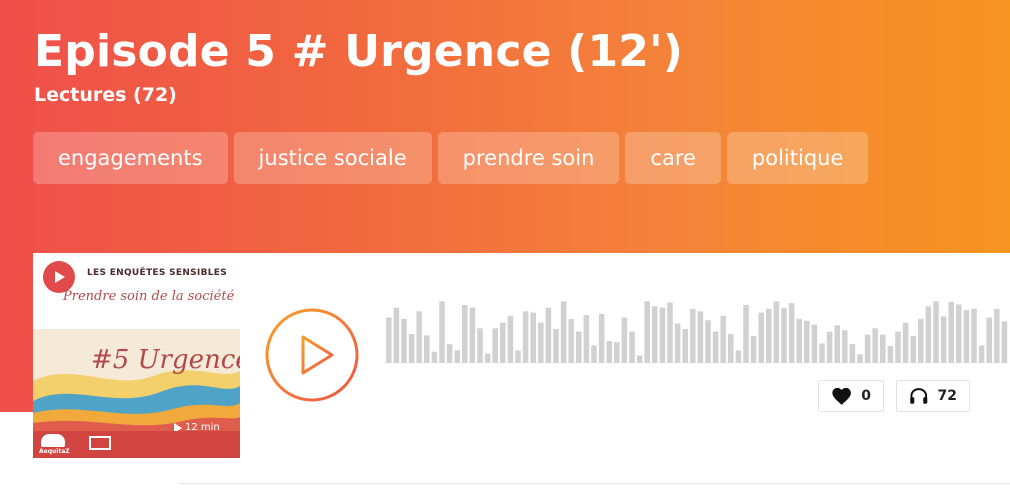 Image resolution: width=1010 pixels, height=493 pixels. What do you see at coordinates (797, 158) in the screenshot?
I see `tag-politique: politique` at bounding box center [797, 158].